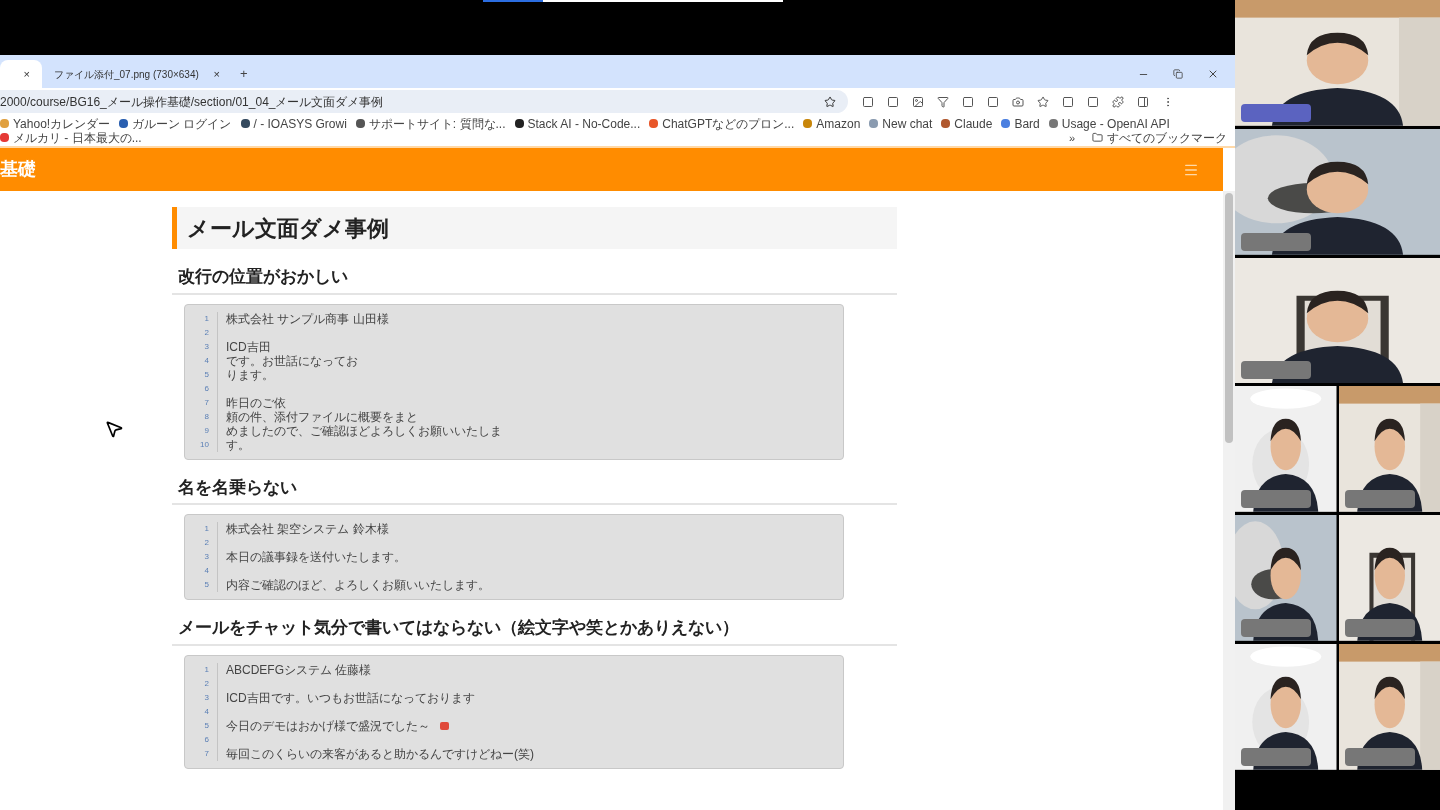 This screenshot has width=1440, height=810. What do you see at coordinates (1213, 74) in the screenshot?
I see `close-icon` at bounding box center [1213, 74].